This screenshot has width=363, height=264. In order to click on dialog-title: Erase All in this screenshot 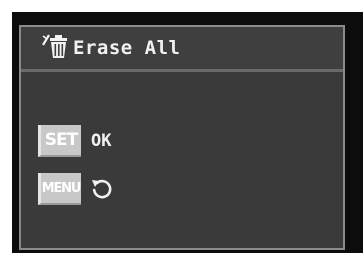, I will do `click(127, 48)`.